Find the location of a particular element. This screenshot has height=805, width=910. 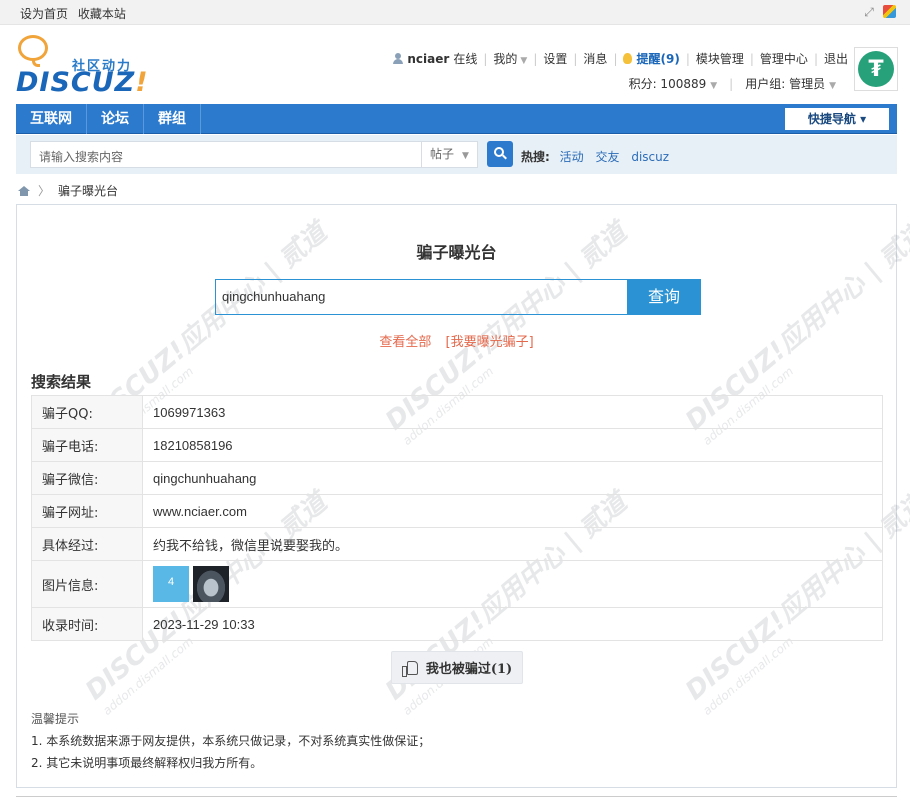

breadcrumb: 〉 骗子曝光台 is located at coordinates (68, 190).